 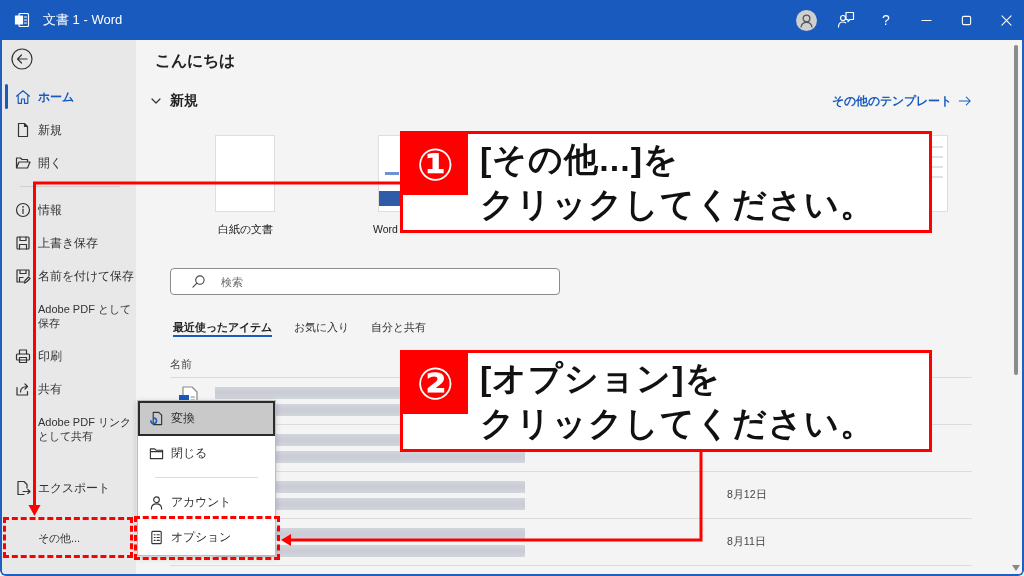 I want to click on sidebar-item: Adobe PDF として保存, so click(x=69, y=315).